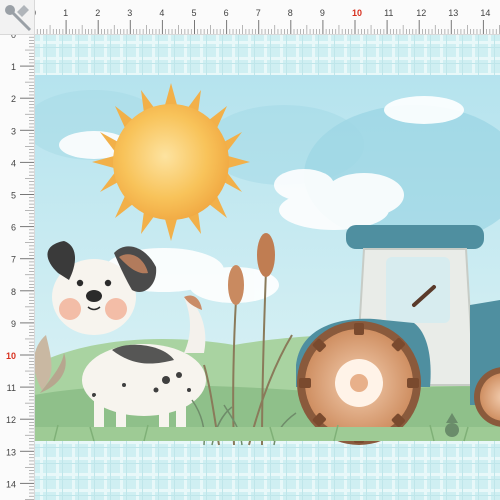  What do you see at coordinates (13, 67) in the screenshot?
I see `ruler-left-label: 1` at bounding box center [13, 67].